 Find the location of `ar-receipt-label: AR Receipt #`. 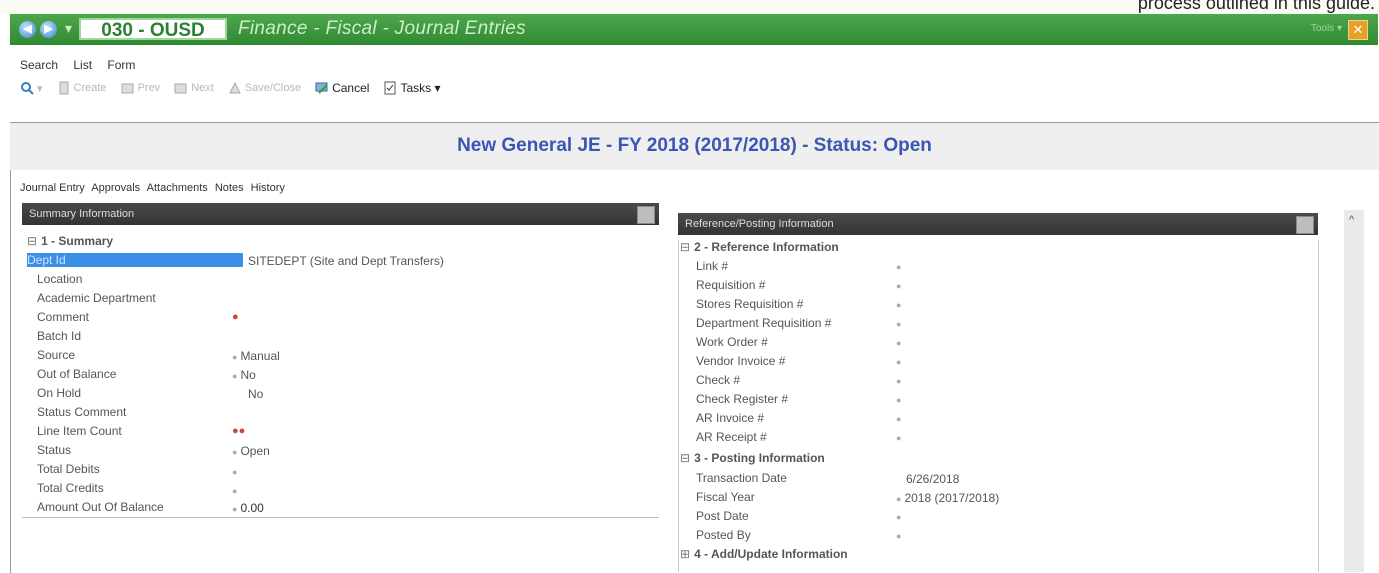

ar-receipt-label: AR Receipt # is located at coordinates (731, 437).